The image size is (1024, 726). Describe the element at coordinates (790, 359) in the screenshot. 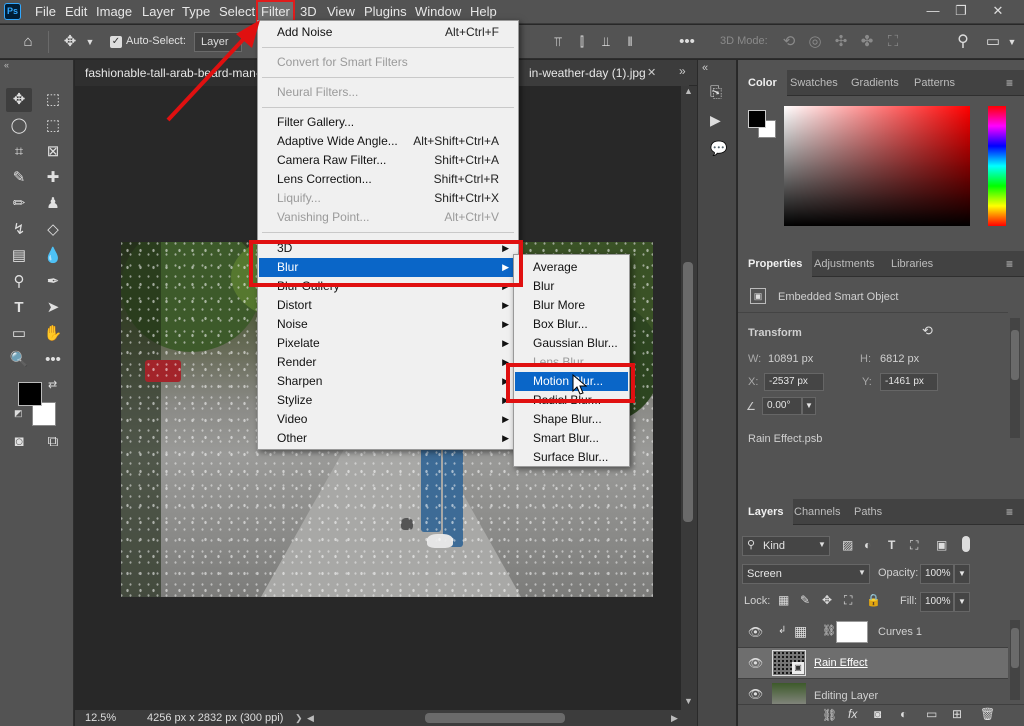

I see `width-value: 10891 px` at that location.